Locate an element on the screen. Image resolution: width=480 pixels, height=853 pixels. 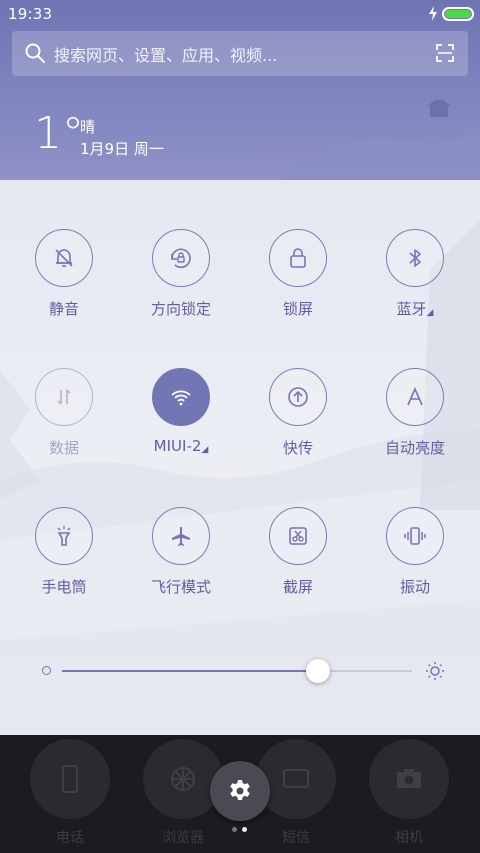
tile-rotation-lock: 方向锁定 is located at coordinates (181, 279).